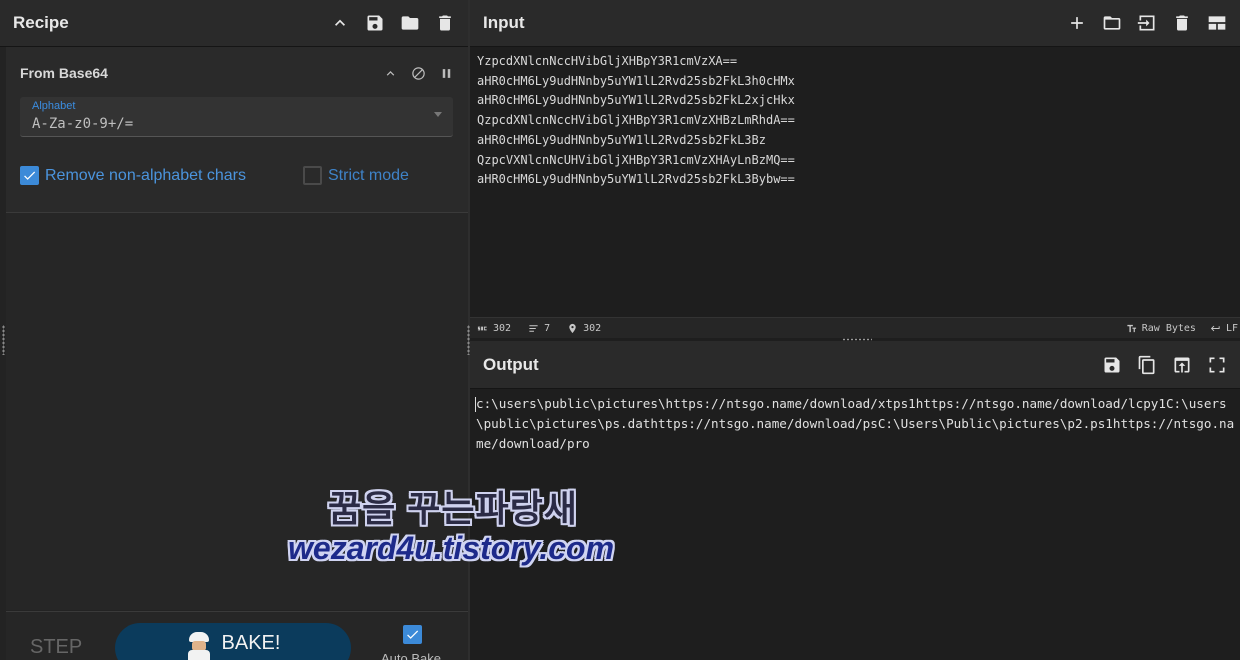 The width and height of the screenshot is (1240, 660). I want to click on alphabet-value: A-Za-z0-9+/=, so click(83, 124).